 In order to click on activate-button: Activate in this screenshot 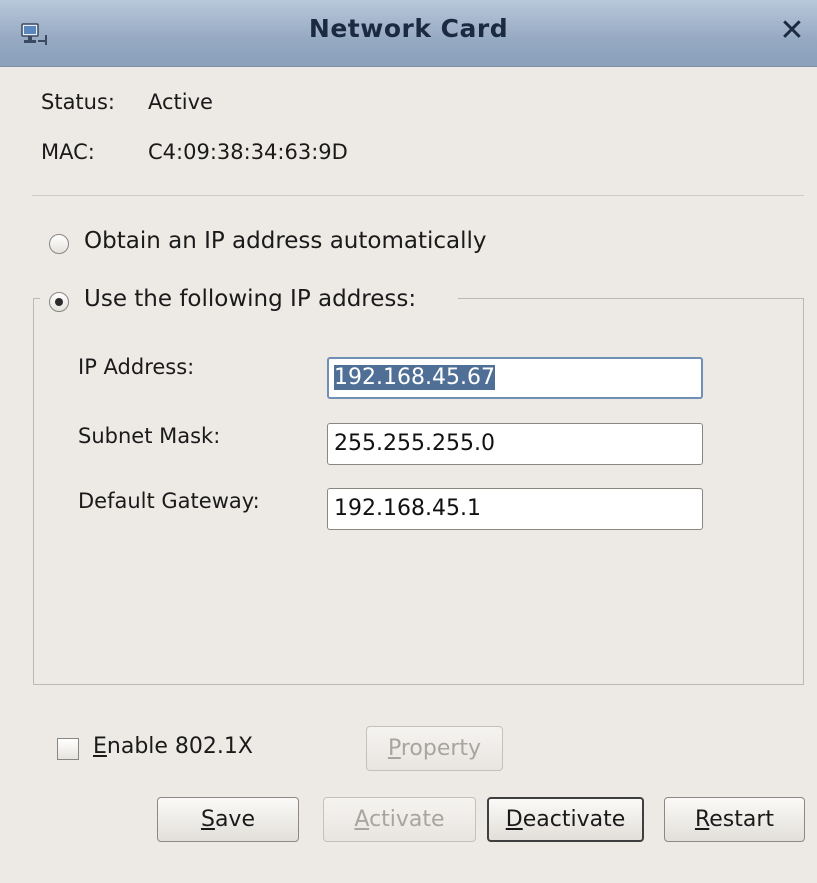, I will do `click(399, 819)`.